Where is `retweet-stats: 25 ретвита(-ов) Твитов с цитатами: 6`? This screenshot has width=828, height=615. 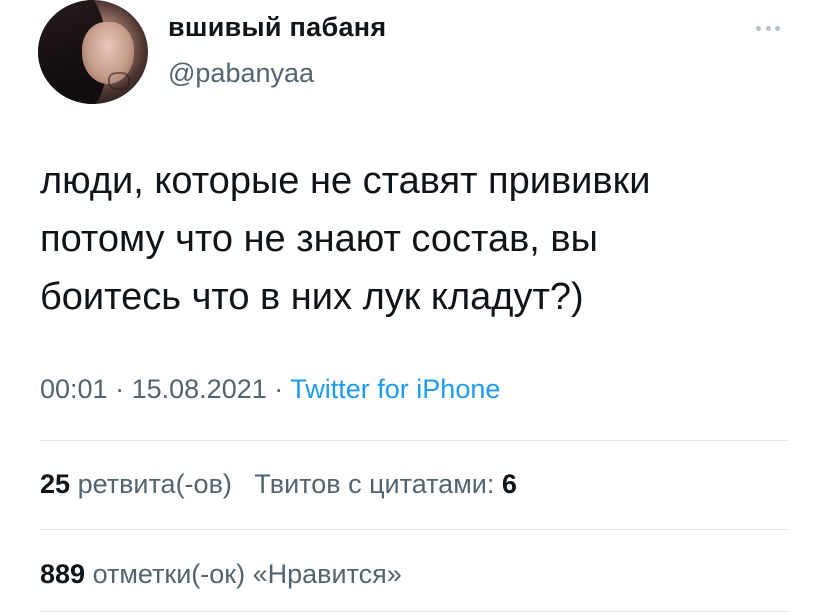 retweet-stats: 25 ретвита(-ов) Твитов с цитатами: 6 is located at coordinates (278, 484).